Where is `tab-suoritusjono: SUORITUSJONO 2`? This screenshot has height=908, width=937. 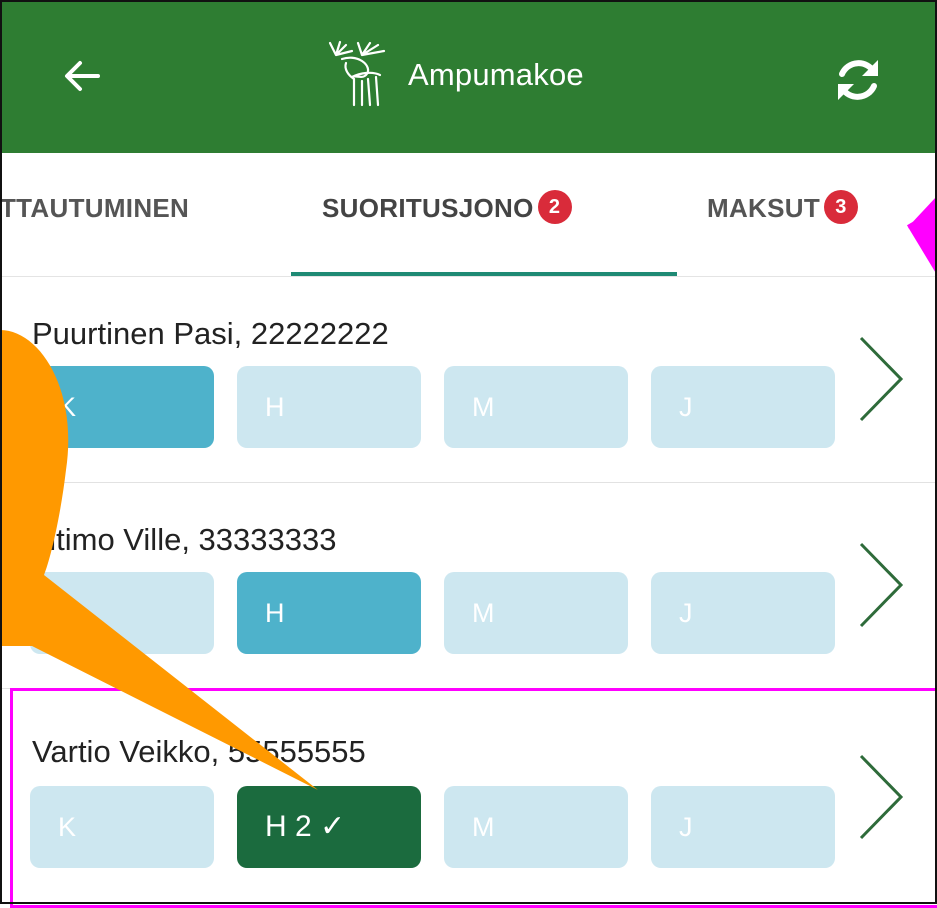
tab-suoritusjono: SUORITUSJONO 2 is located at coordinates (447, 208).